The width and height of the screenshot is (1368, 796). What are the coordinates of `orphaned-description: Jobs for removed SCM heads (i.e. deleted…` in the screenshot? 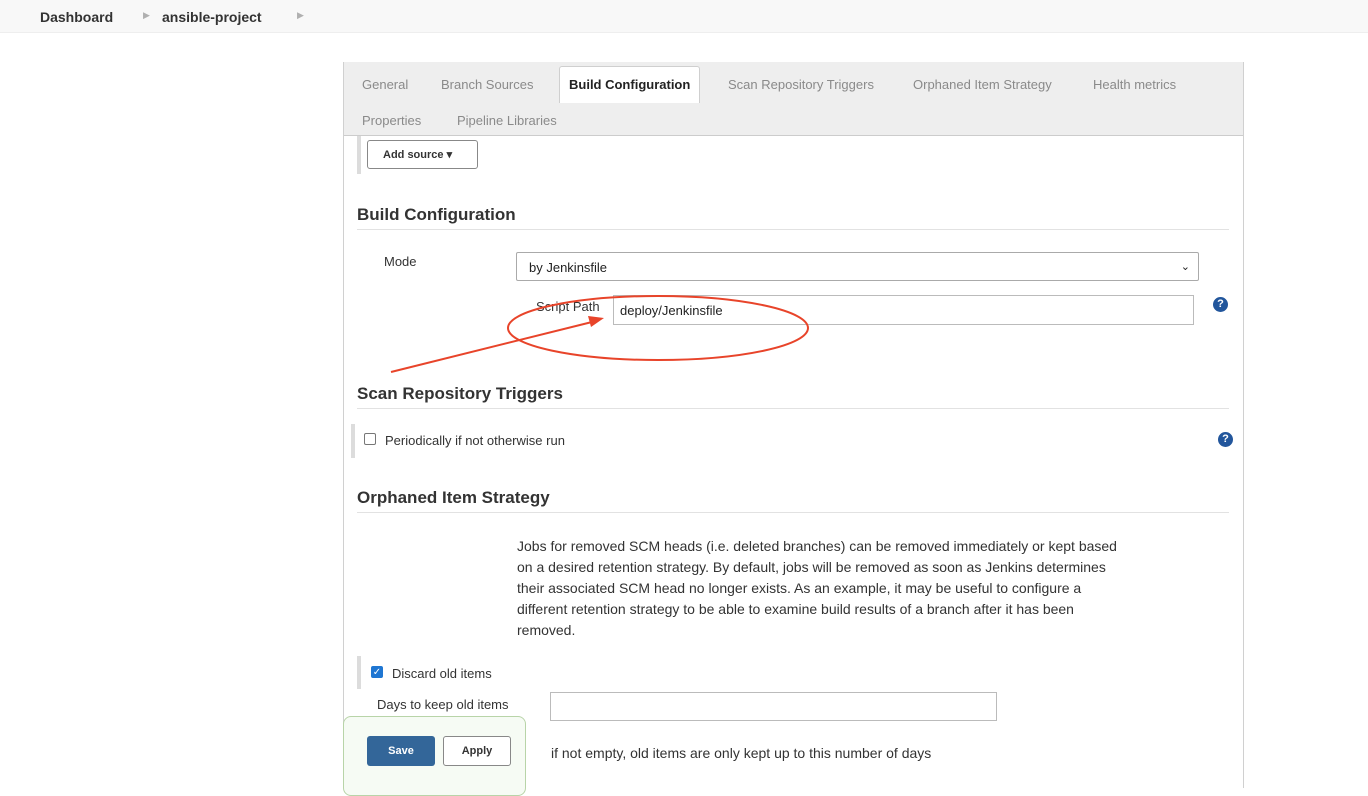 It's located at (817, 588).